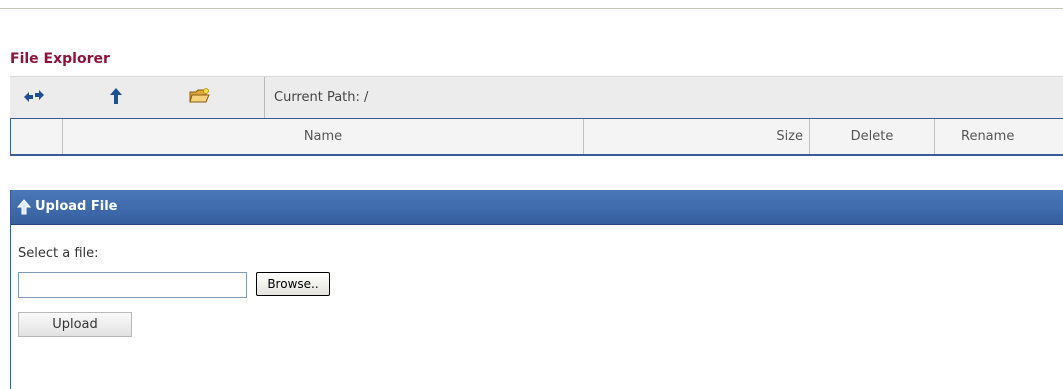  What do you see at coordinates (872, 136) in the screenshot?
I see `delete-column-header: Delete` at bounding box center [872, 136].